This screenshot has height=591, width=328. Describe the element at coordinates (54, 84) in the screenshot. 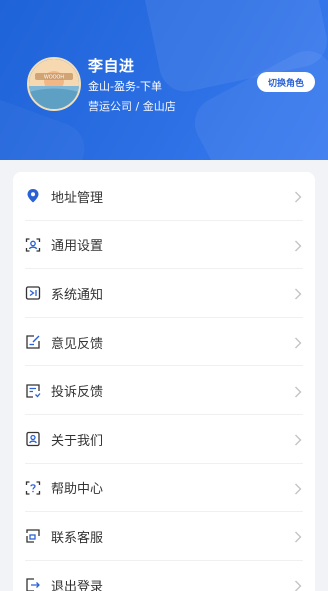

I see `avatar: WOOOH` at that location.